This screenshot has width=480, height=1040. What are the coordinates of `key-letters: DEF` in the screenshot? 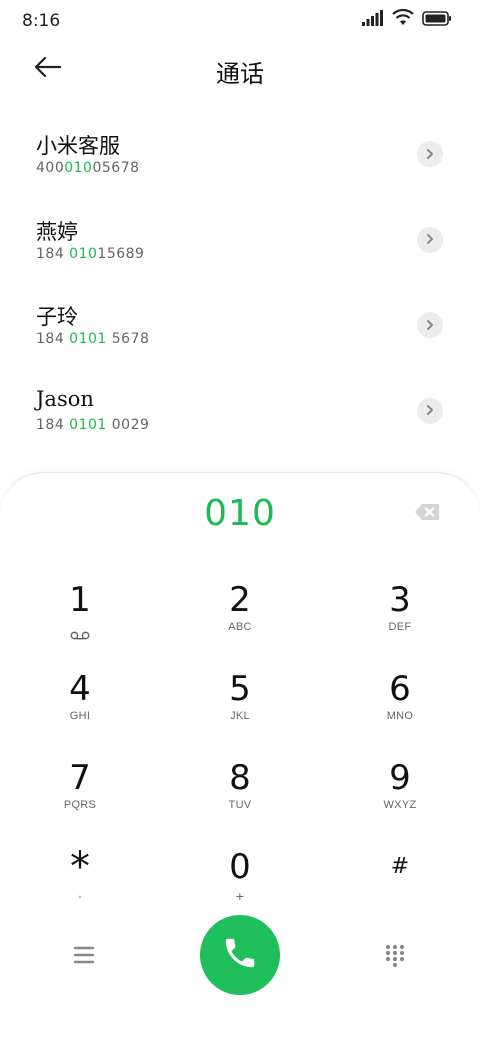 It's located at (400, 627).